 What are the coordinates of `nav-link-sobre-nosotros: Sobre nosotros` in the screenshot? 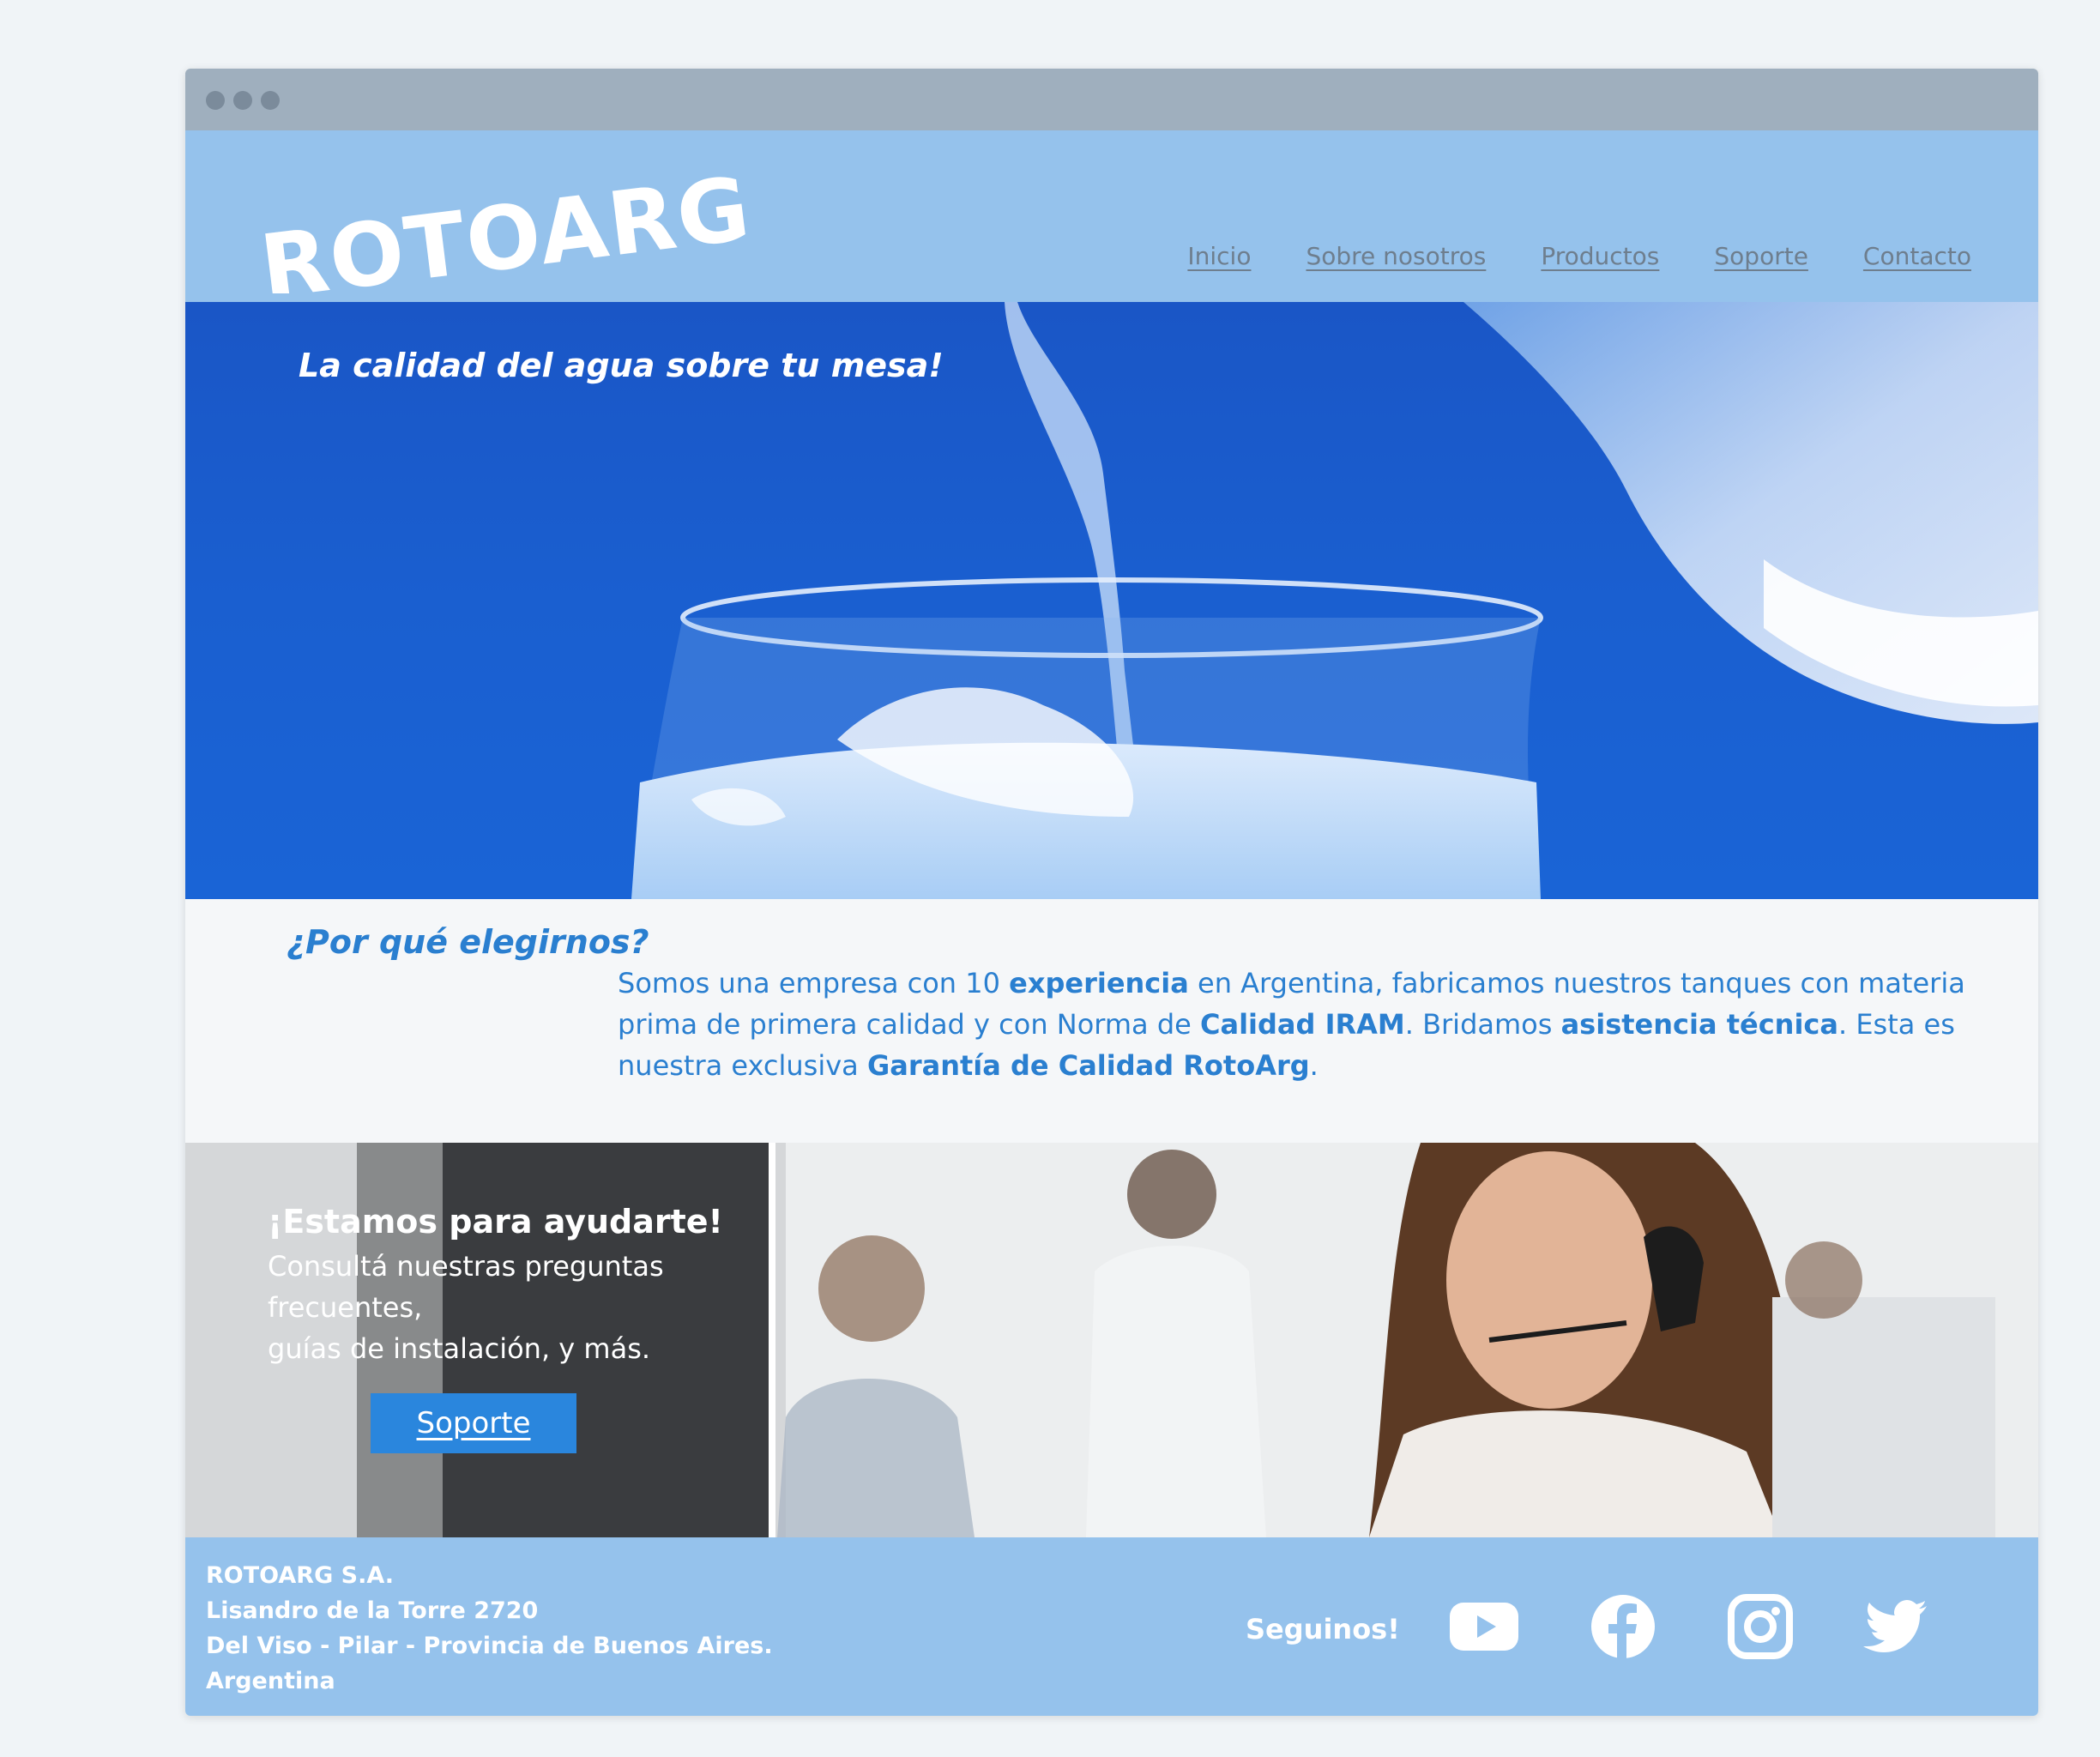 It's located at (1396, 256).